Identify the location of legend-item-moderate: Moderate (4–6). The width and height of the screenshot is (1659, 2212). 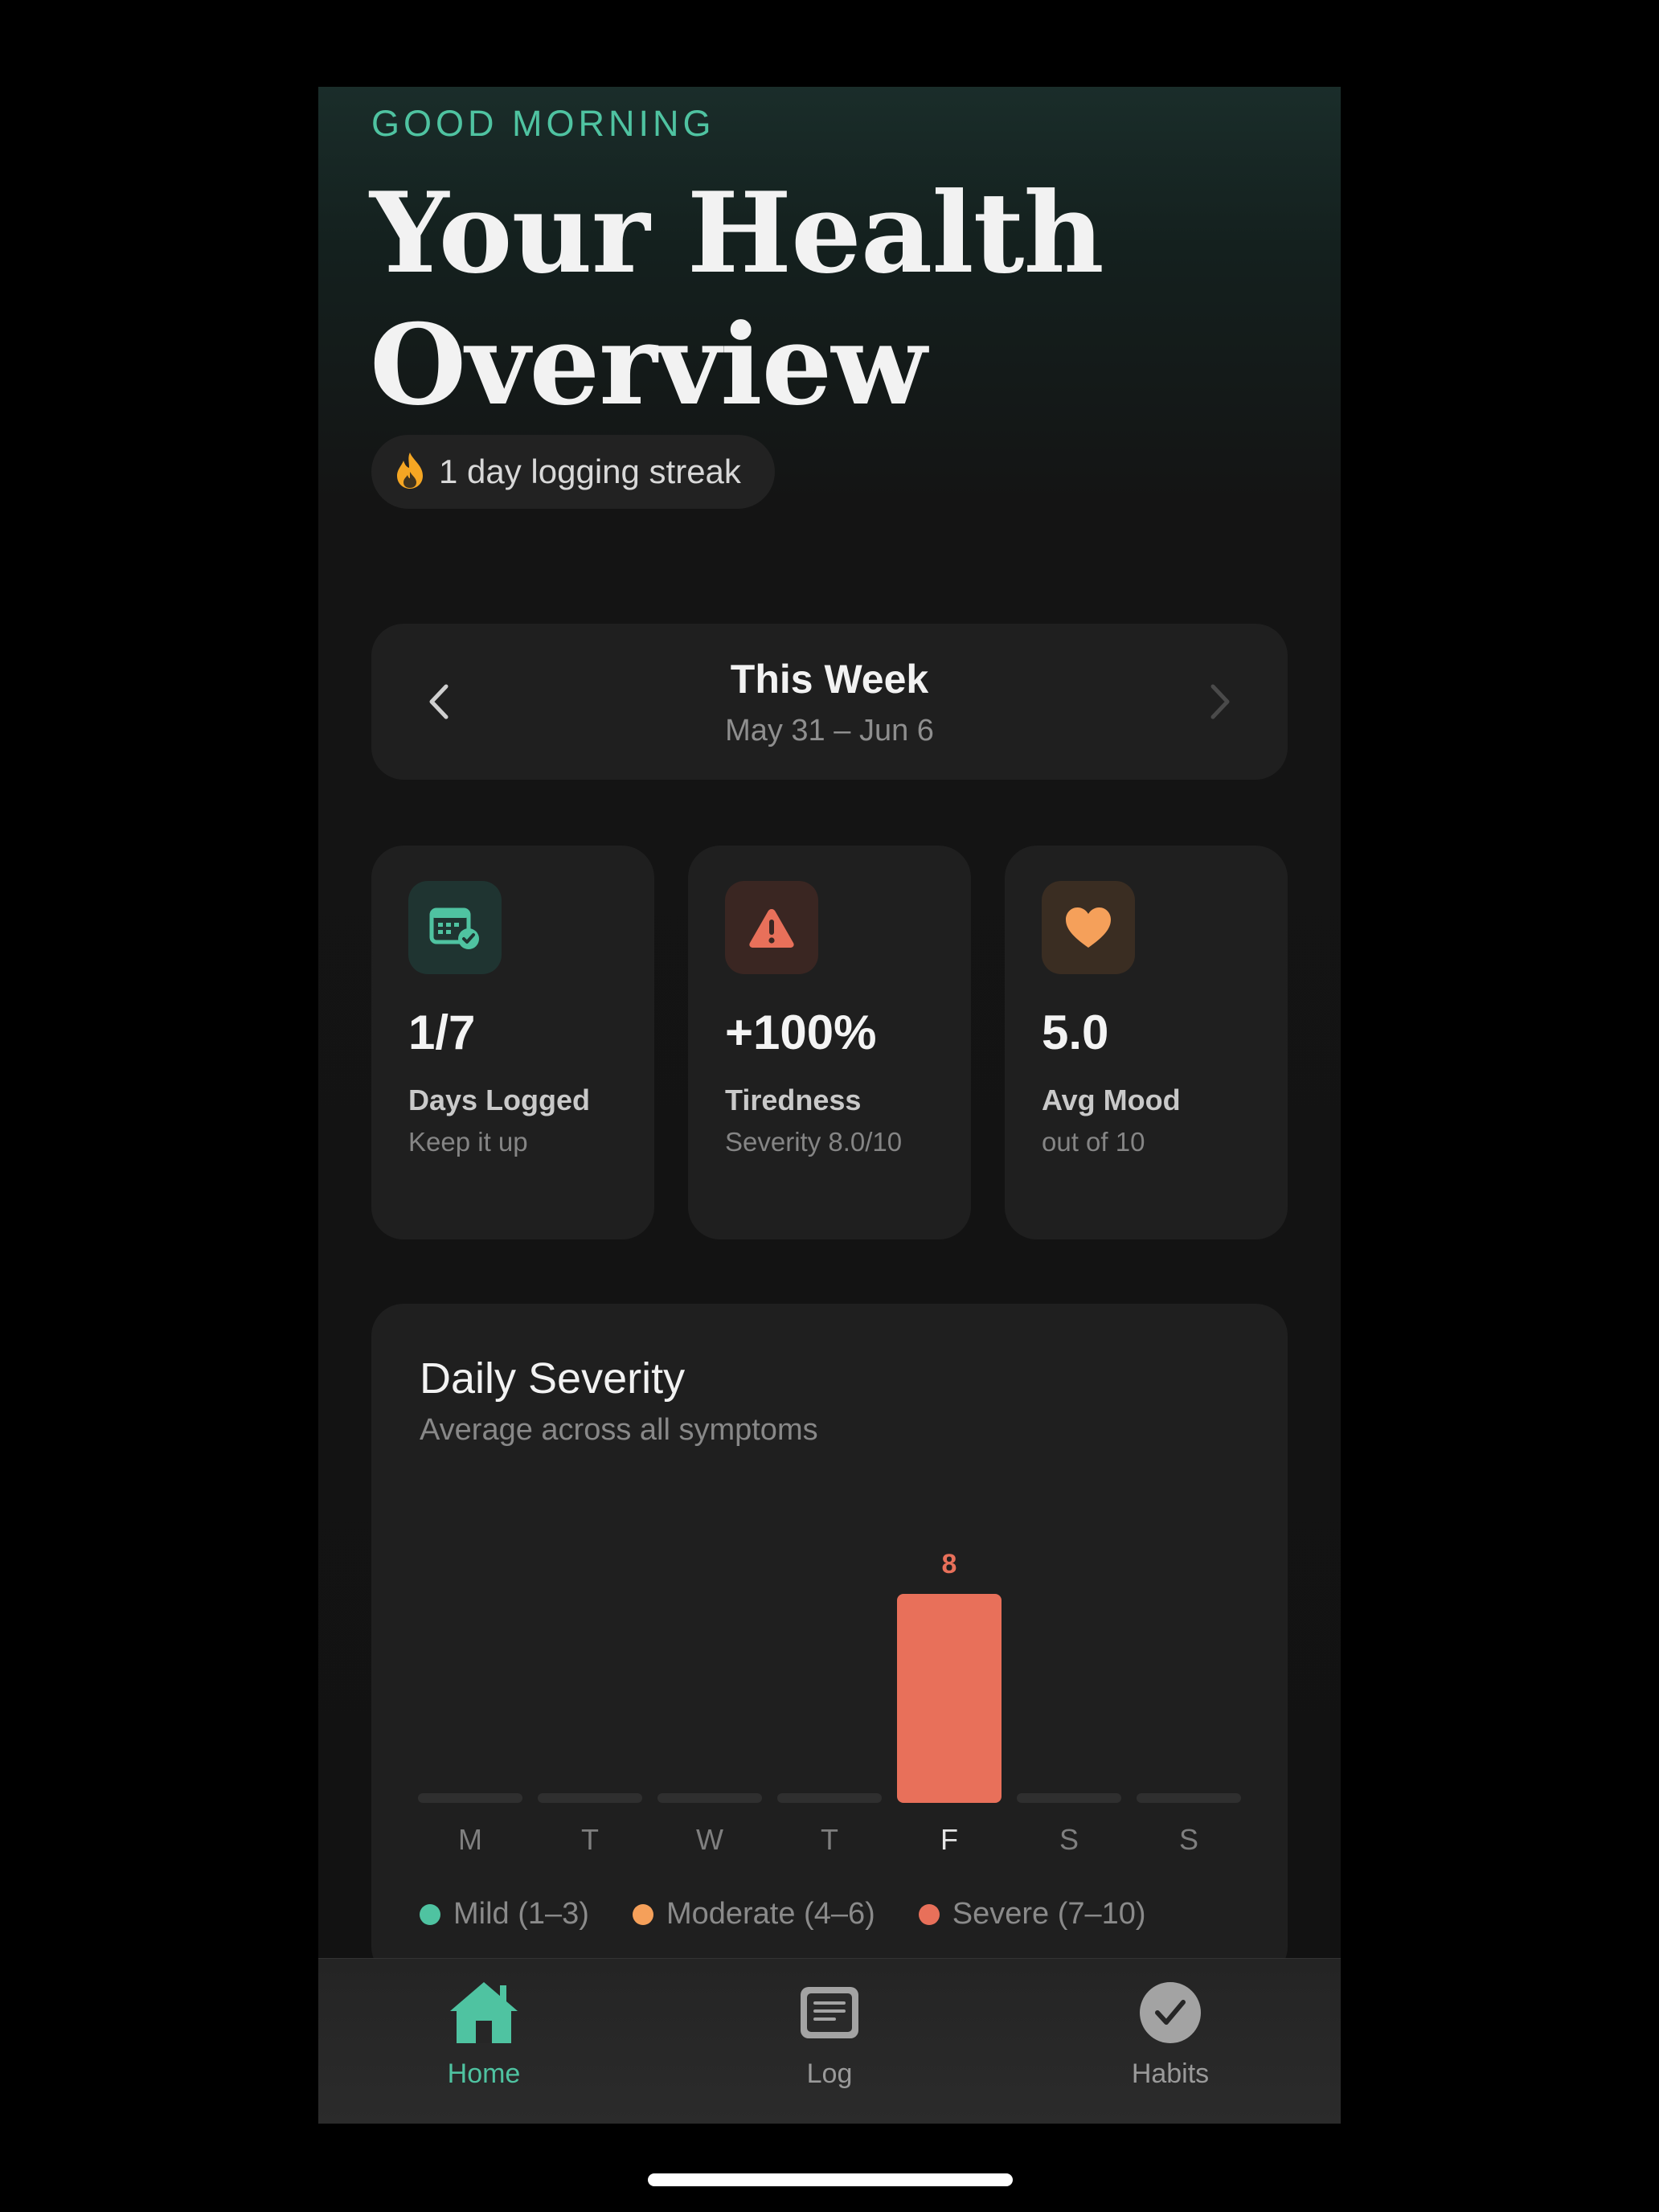
(753, 1914).